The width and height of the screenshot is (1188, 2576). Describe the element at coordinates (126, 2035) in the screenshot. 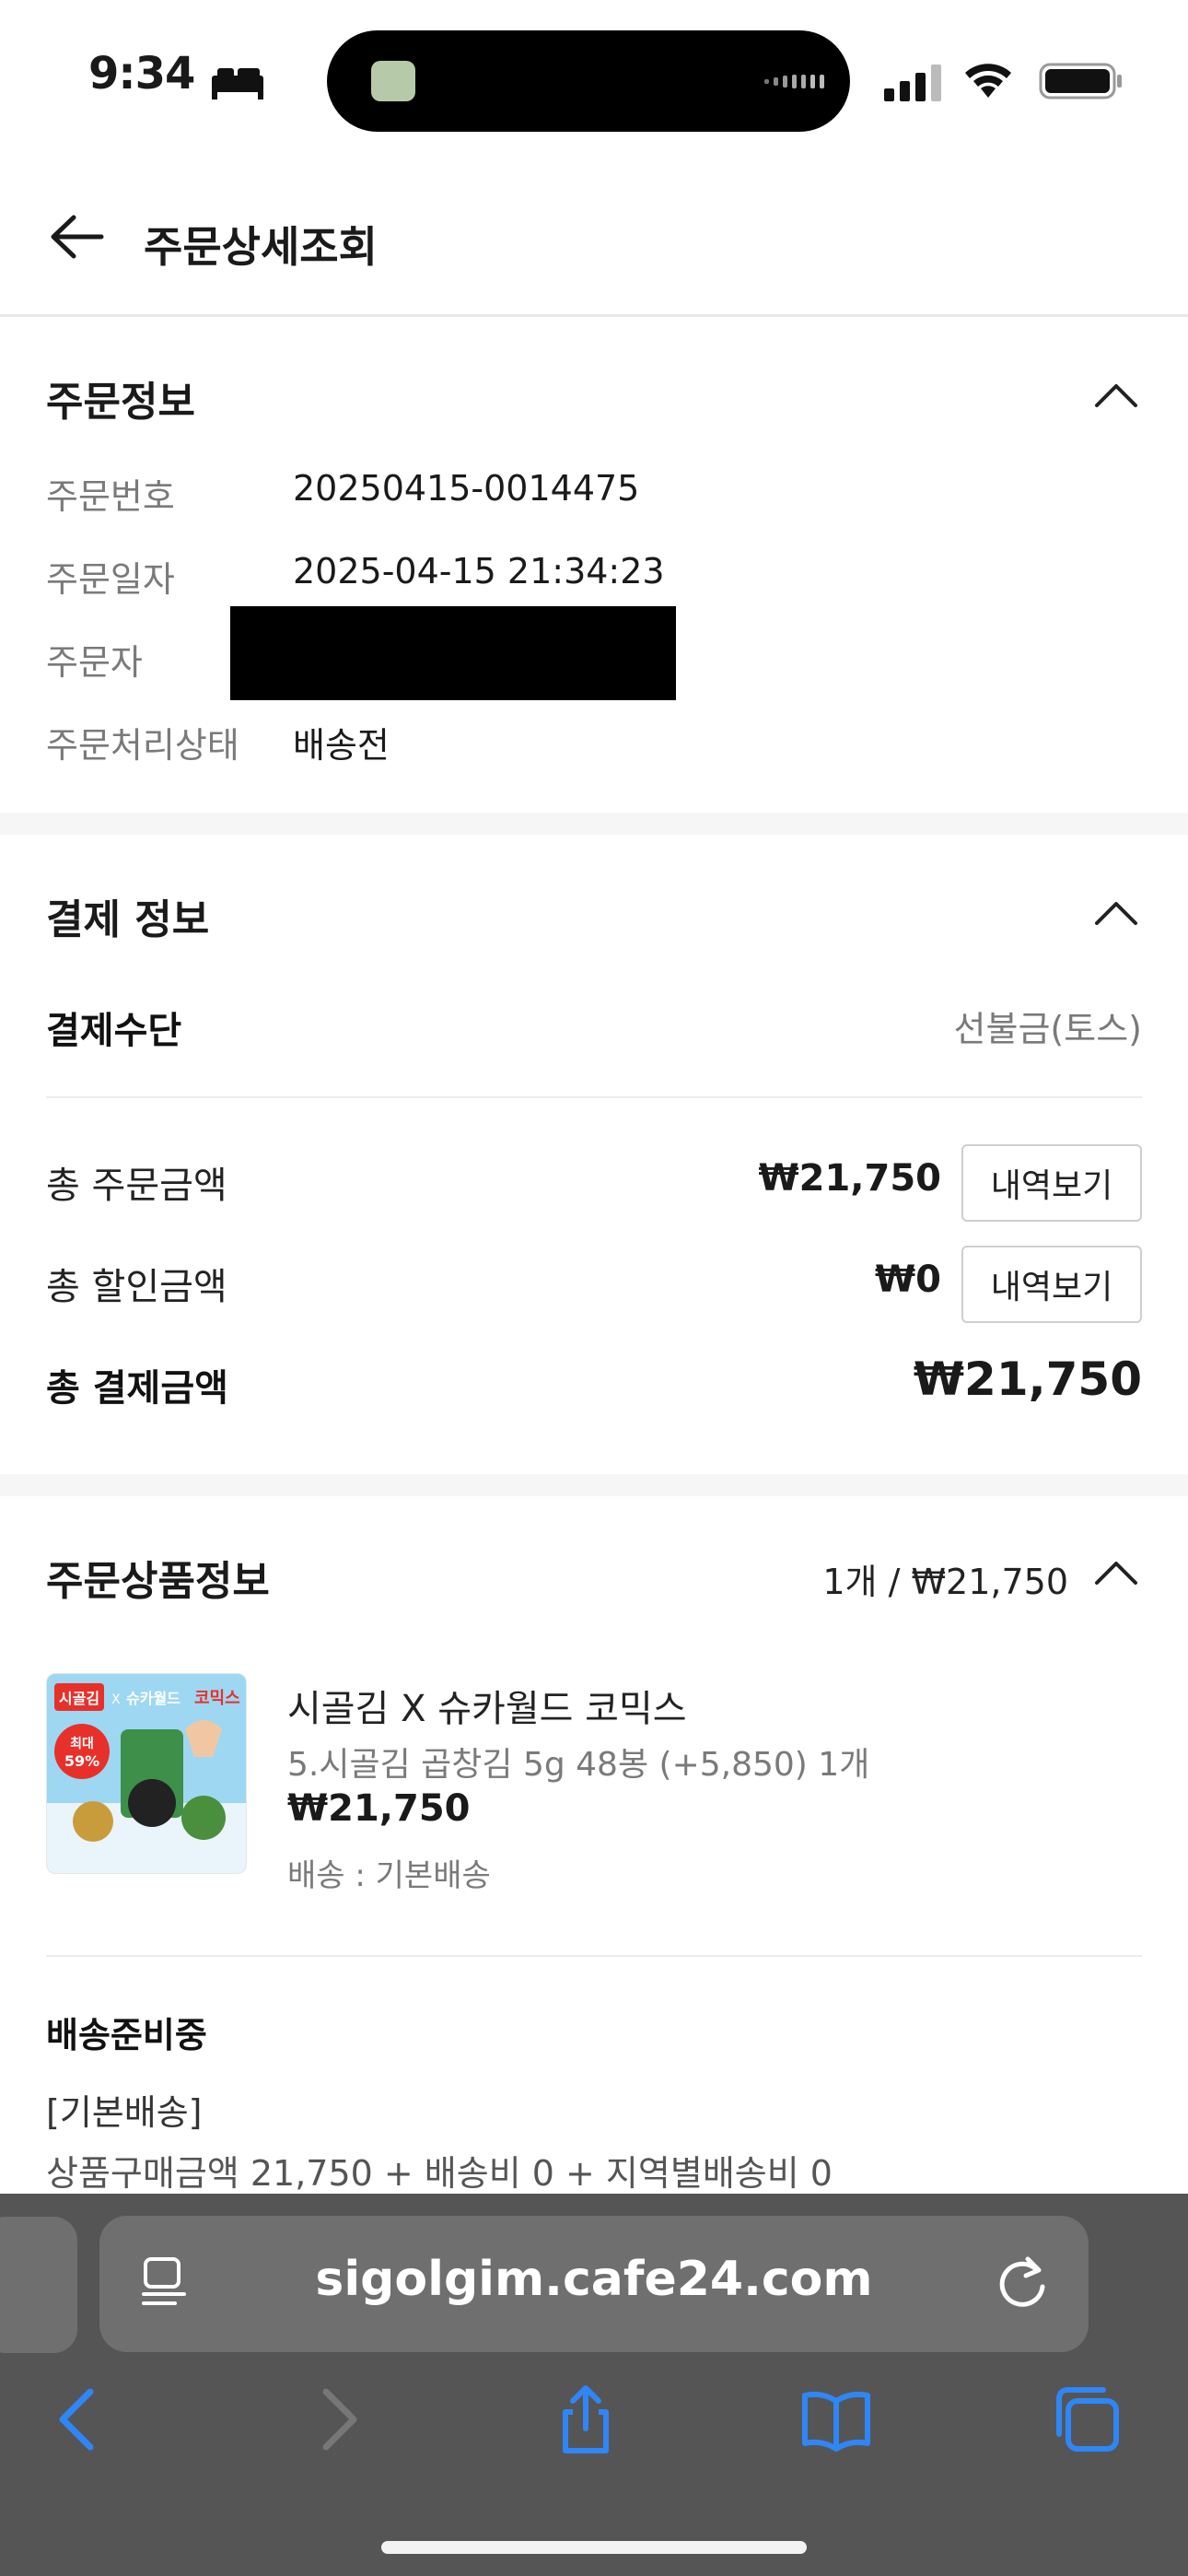

I see `shipping-status: 배송준비중` at that location.